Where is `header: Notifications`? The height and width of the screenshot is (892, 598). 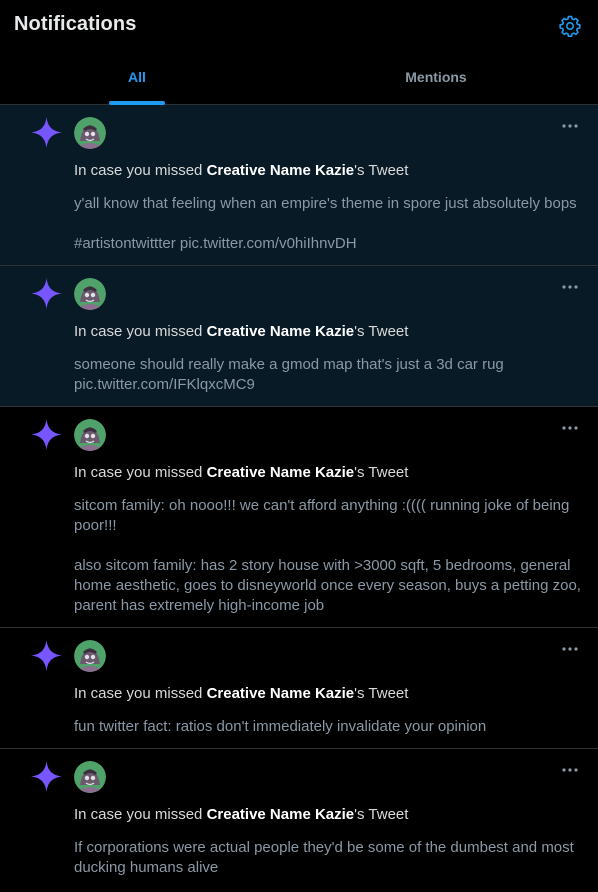 header: Notifications is located at coordinates (299, 26).